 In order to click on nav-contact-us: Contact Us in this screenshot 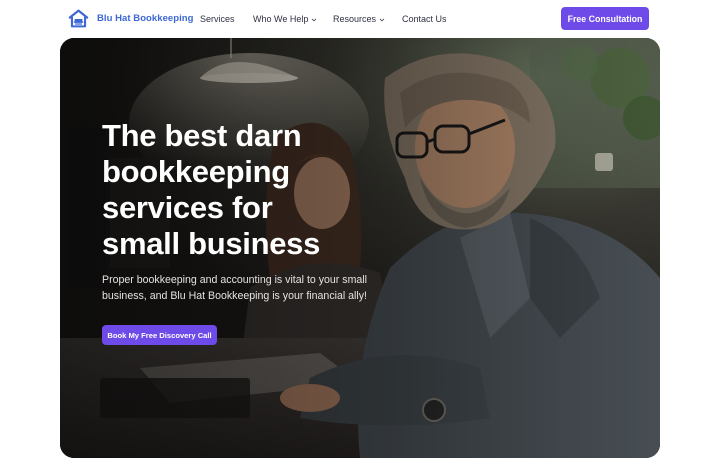, I will do `click(424, 19)`.